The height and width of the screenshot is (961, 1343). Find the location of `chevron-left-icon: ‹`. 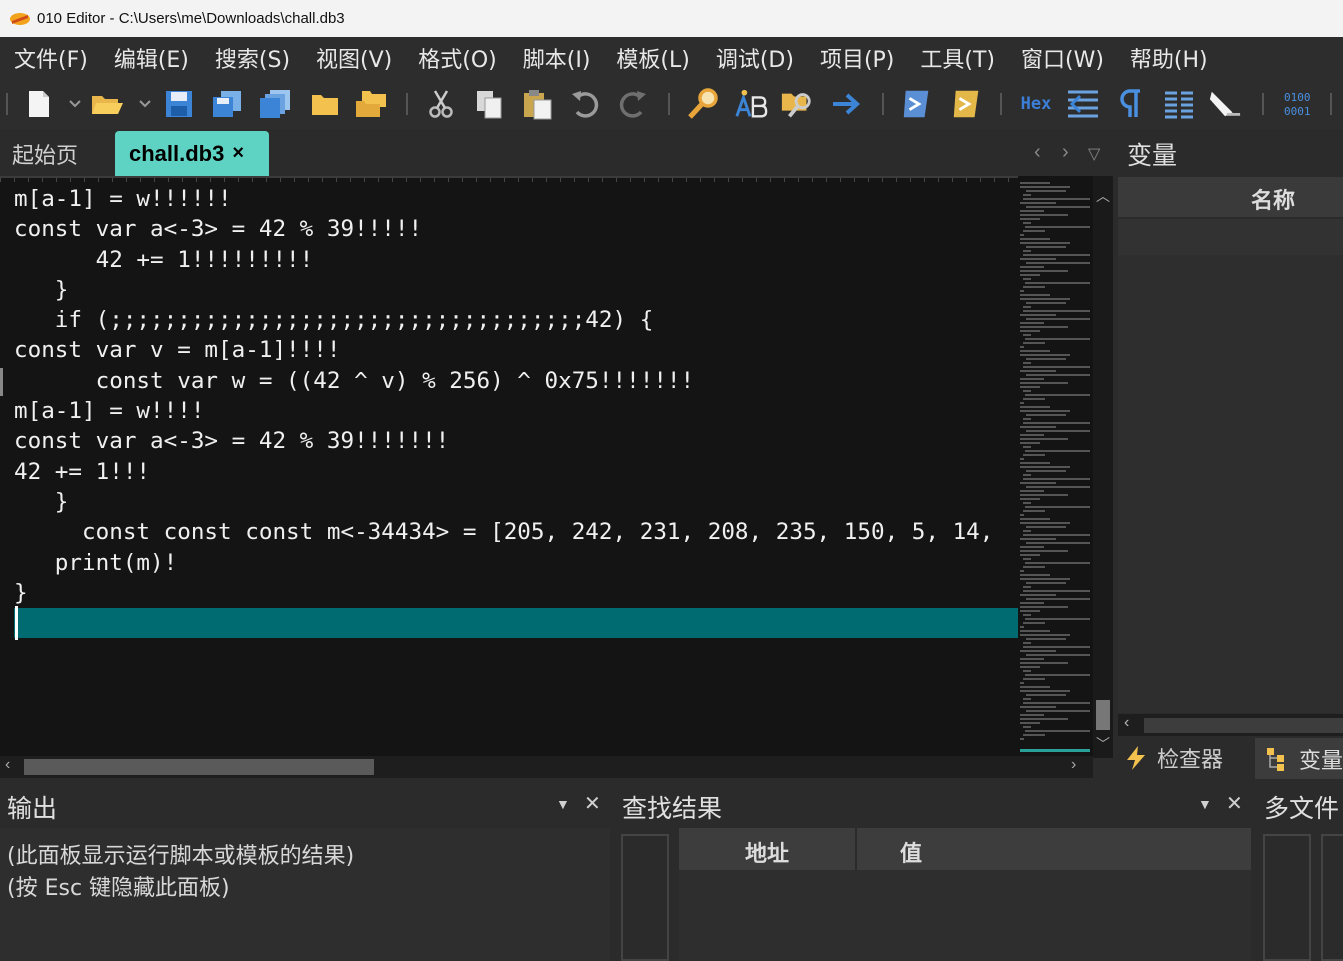

chevron-left-icon: ‹ is located at coordinates (1037, 152).